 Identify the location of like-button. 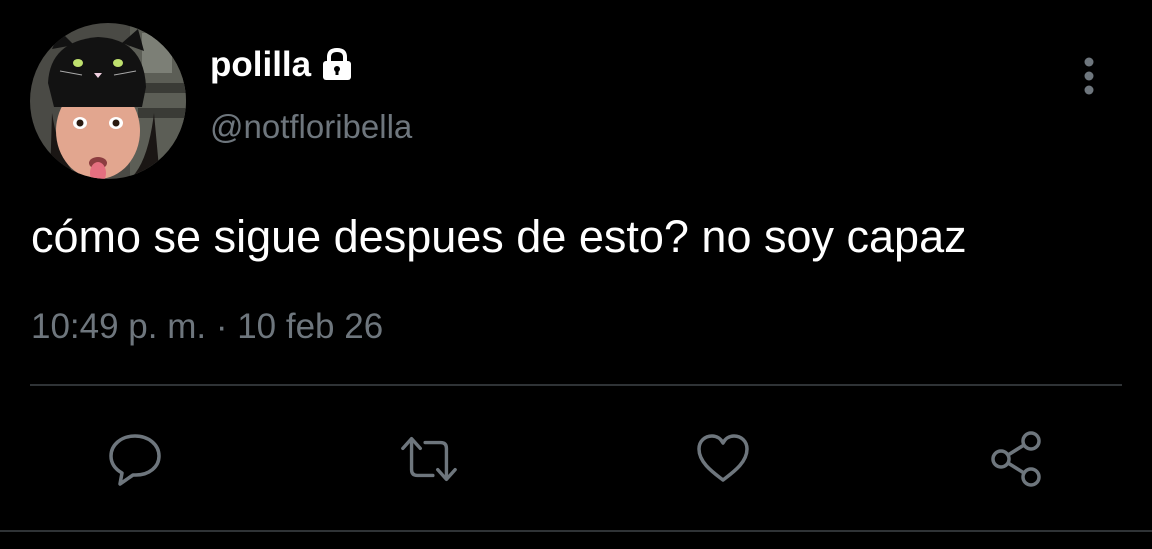
(723, 459).